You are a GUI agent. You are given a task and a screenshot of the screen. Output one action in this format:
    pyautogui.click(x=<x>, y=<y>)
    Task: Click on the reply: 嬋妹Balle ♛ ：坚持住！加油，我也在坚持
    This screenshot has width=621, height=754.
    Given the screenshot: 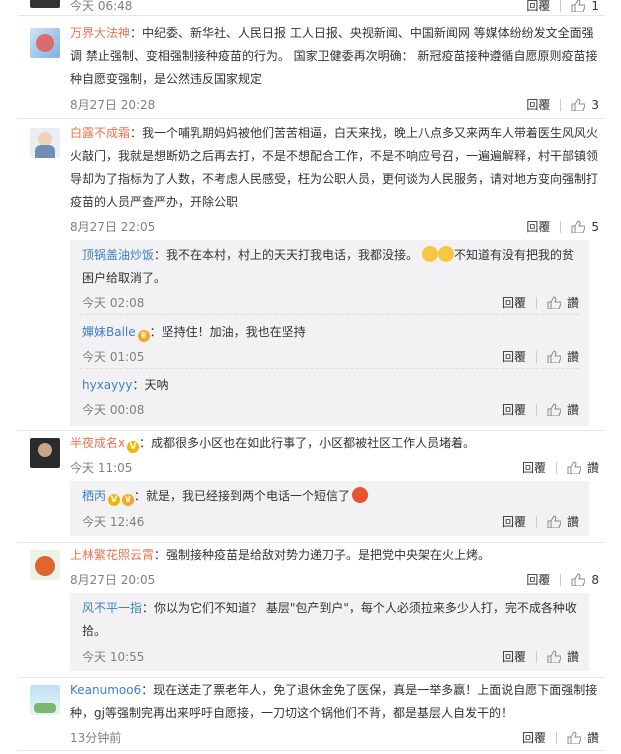 What is the action you would take?
    pyautogui.click(x=329, y=332)
    